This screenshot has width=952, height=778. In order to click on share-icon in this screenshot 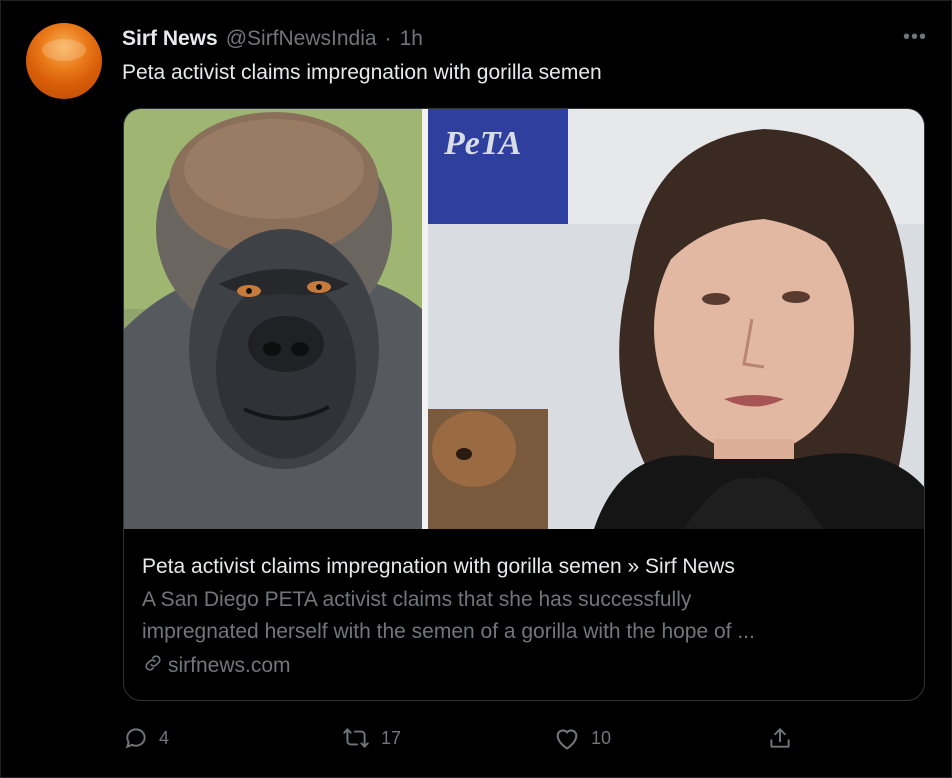, I will do `click(780, 738)`.